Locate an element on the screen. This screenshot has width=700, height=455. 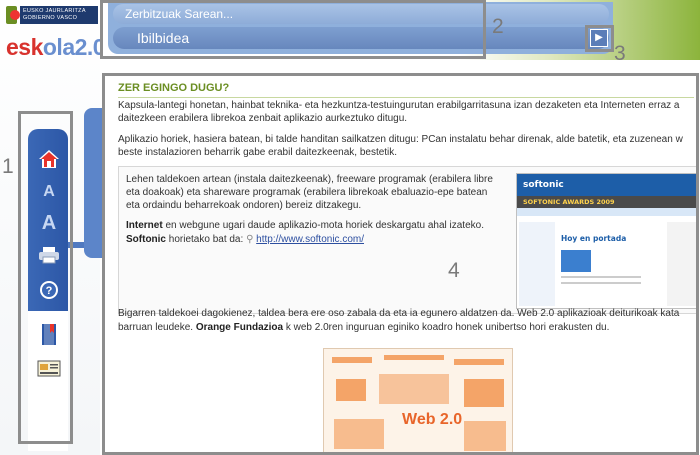
side-tab is located at coordinates (93, 183).